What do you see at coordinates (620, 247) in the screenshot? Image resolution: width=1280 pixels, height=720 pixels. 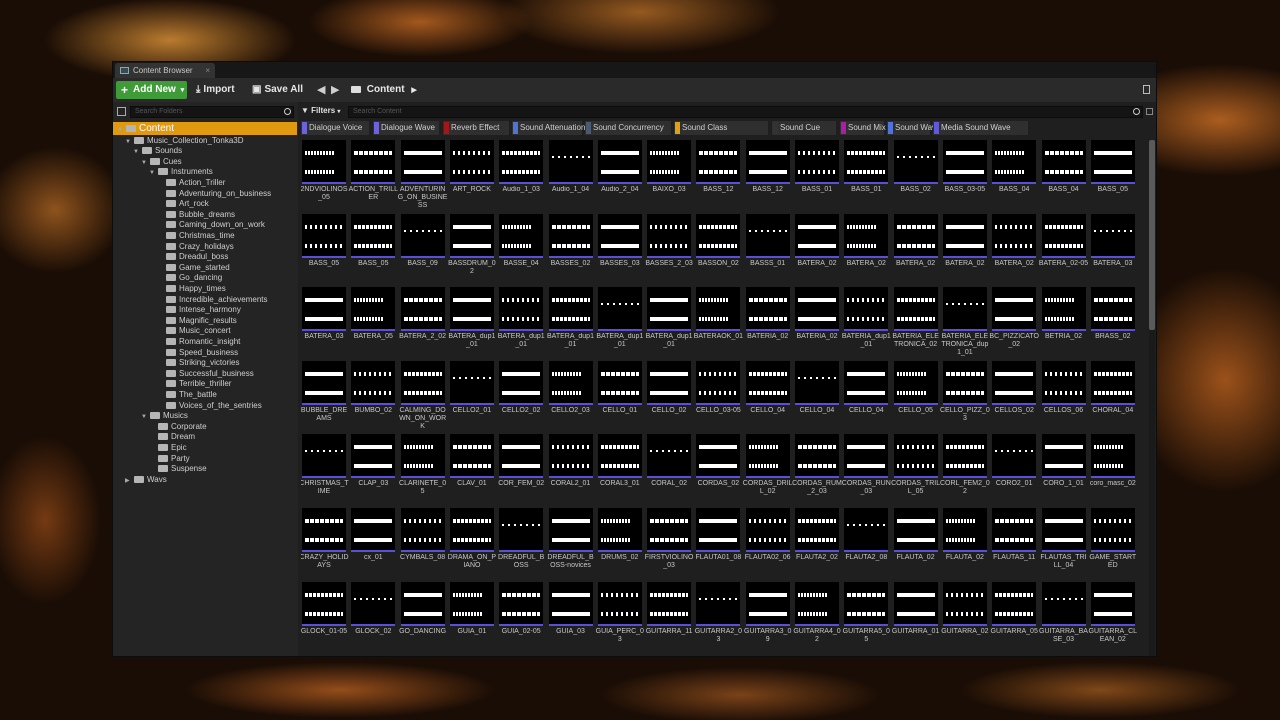 I see `sound-wave-asset: BASSES_03` at bounding box center [620, 247].